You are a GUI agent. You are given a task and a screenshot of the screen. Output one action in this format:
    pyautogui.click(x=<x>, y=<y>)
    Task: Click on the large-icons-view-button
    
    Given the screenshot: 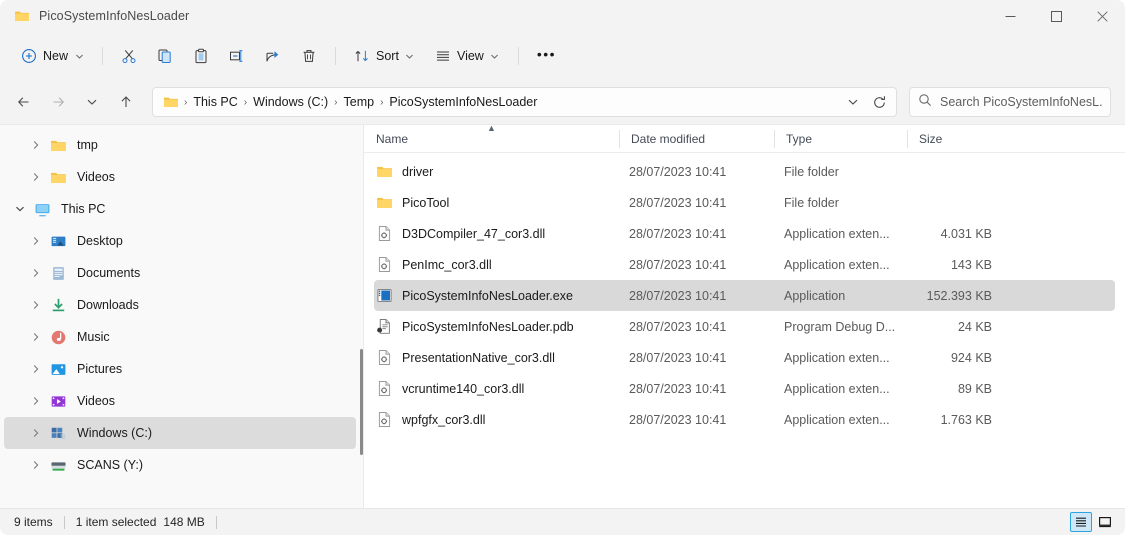 What is the action you would take?
    pyautogui.click(x=1105, y=522)
    